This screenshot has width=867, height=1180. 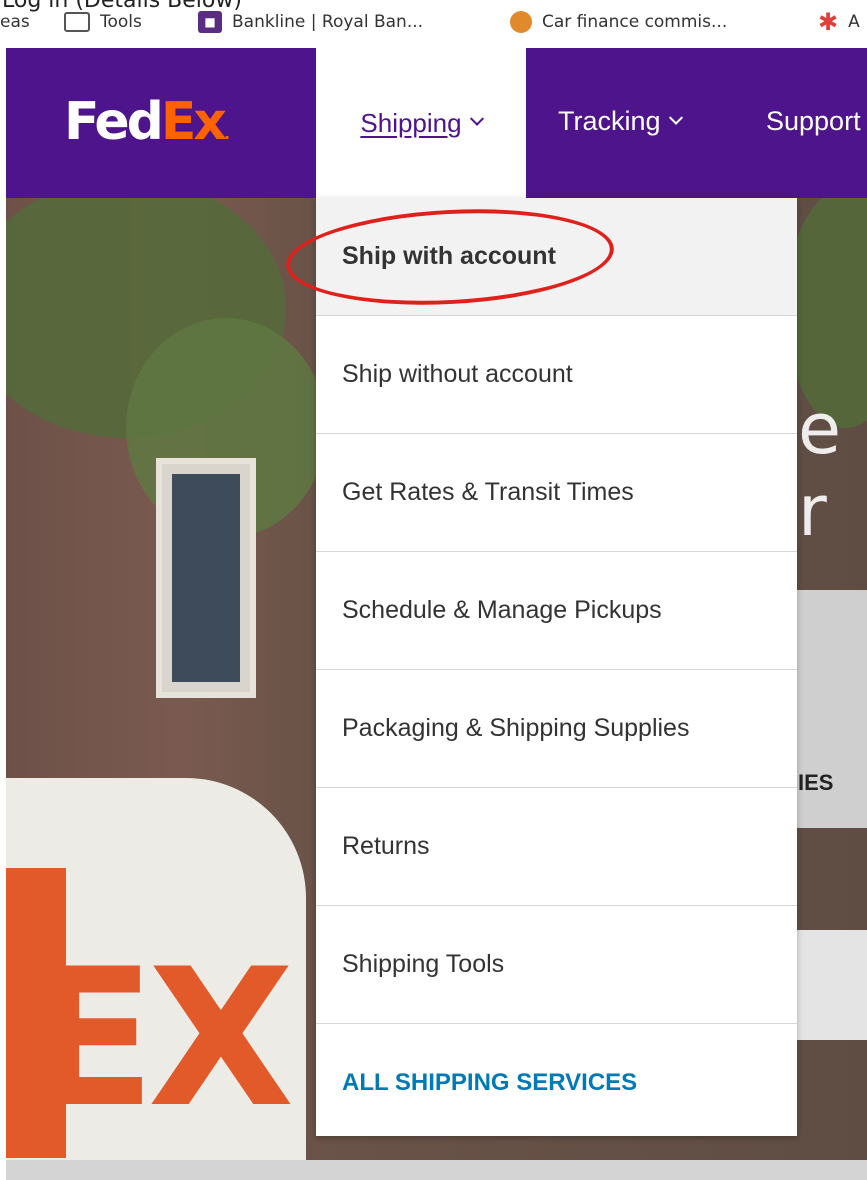 I want to click on site-header: FedEx. Shipping Tracking Support, so click(x=436, y=123).